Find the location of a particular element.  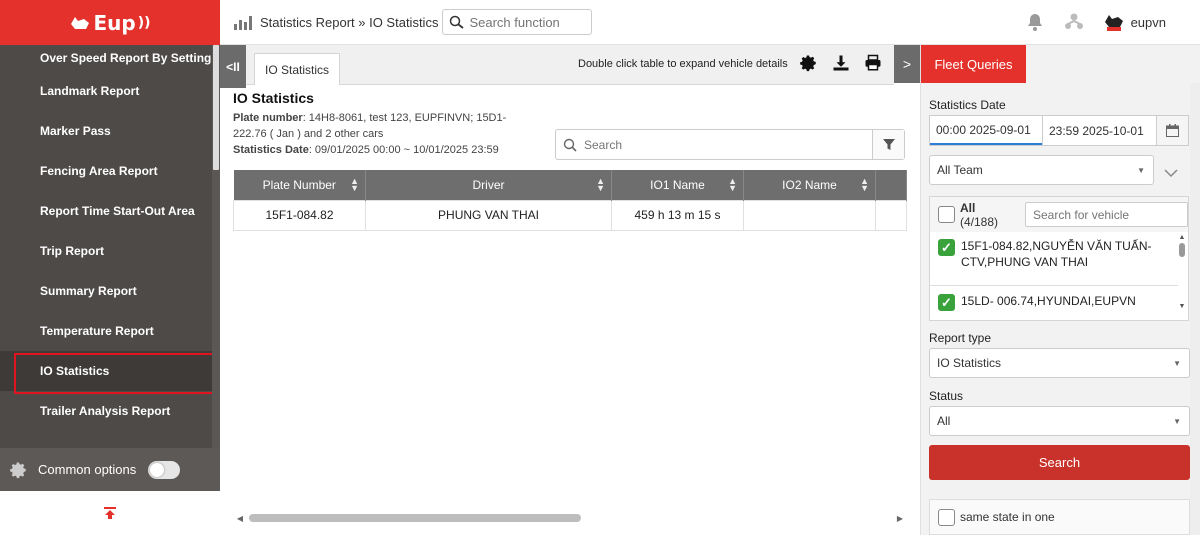

collapse-sidebar-button: <II is located at coordinates (233, 66).